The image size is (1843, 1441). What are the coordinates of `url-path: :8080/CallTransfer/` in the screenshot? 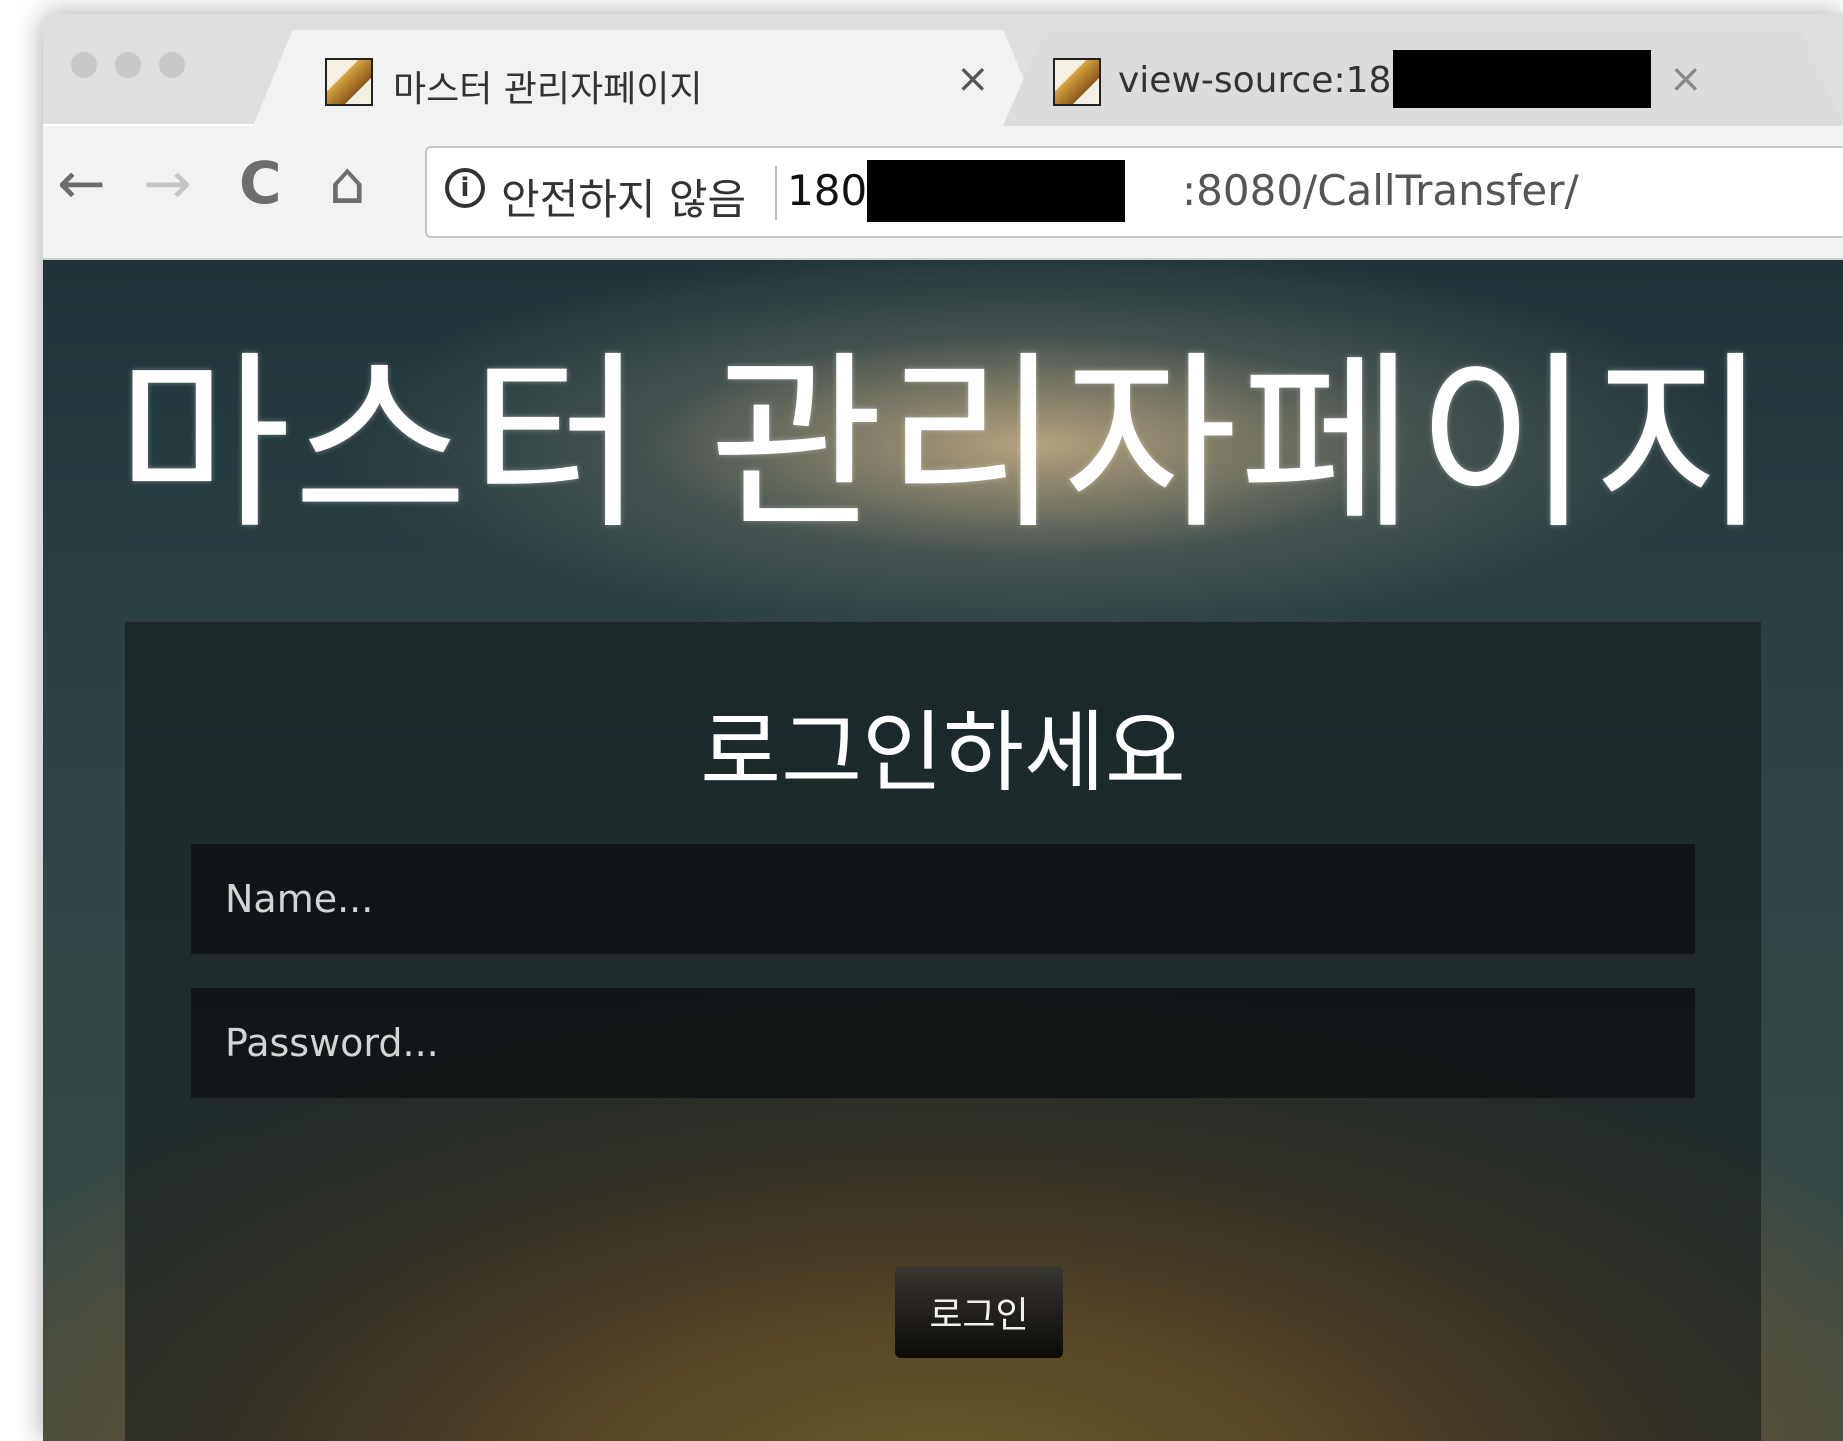 It's located at (1380, 190).